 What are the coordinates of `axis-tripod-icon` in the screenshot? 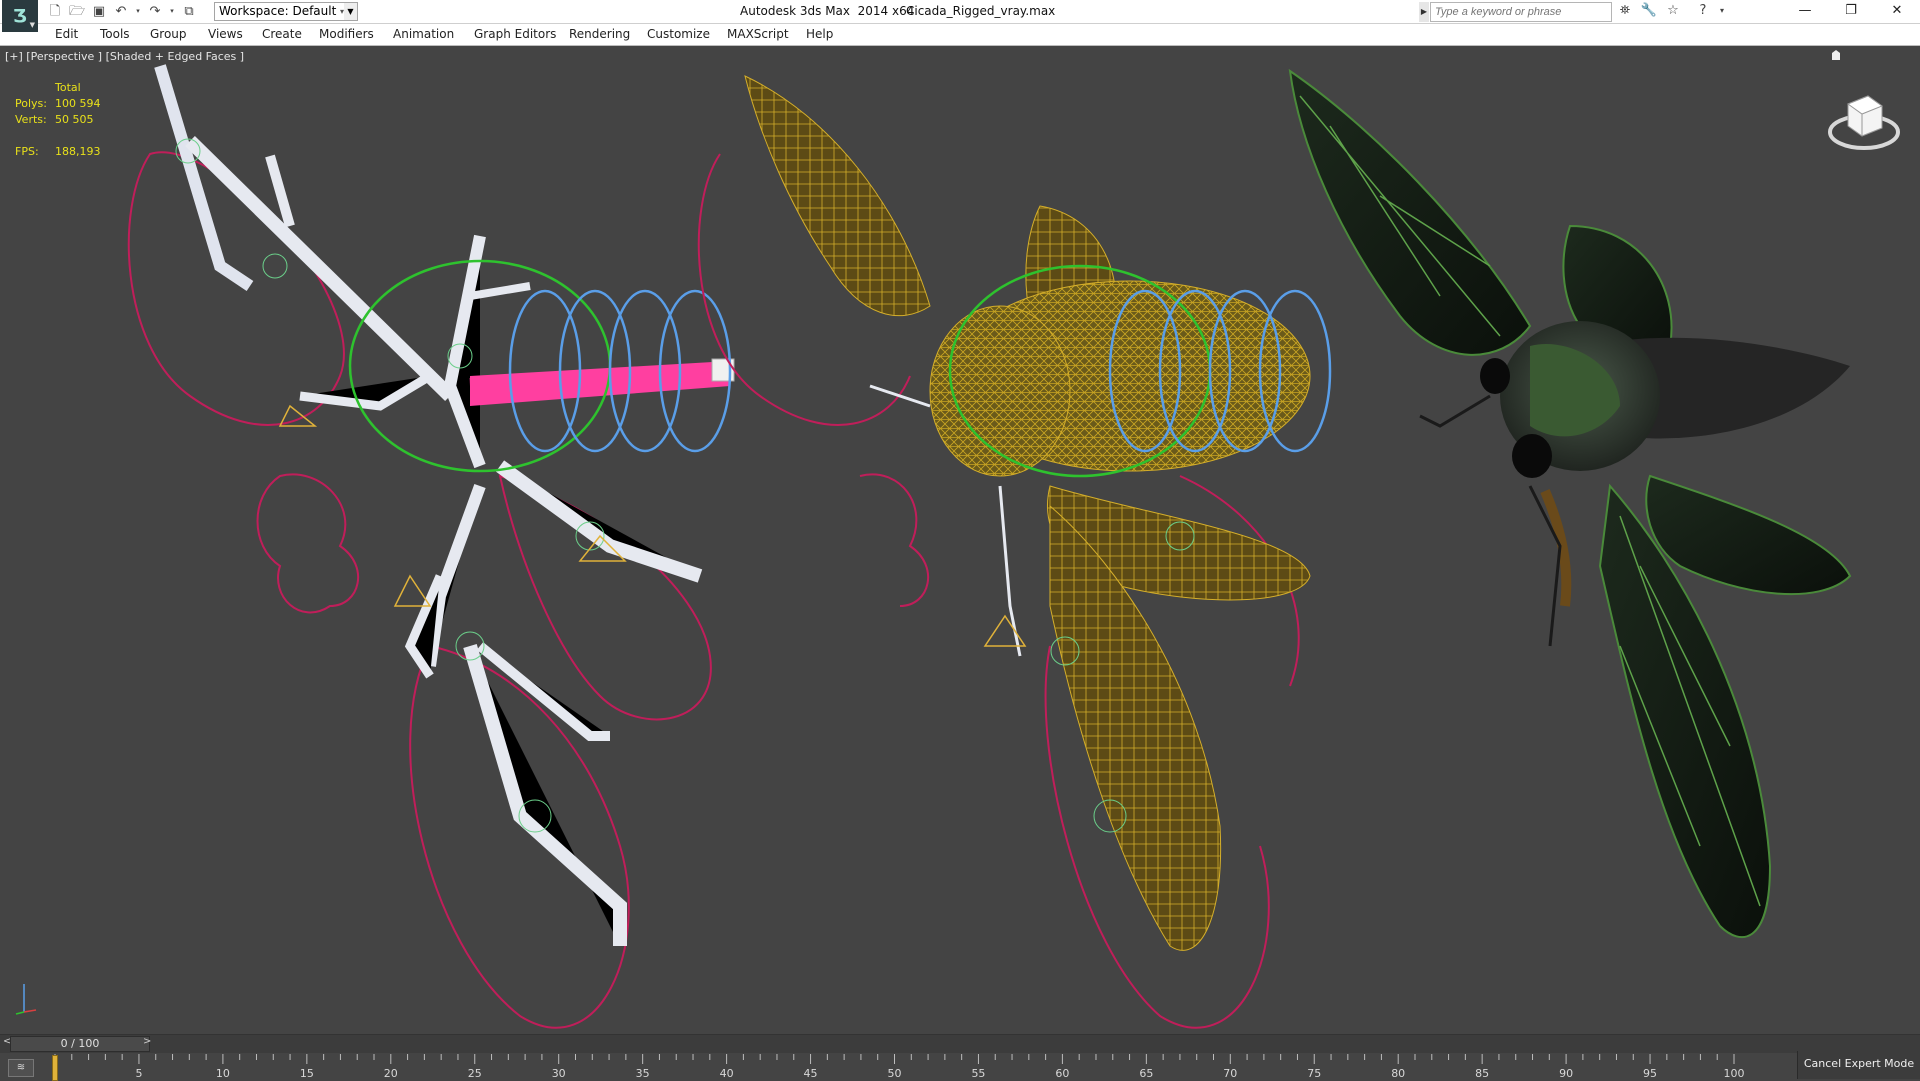 It's located at (26, 999).